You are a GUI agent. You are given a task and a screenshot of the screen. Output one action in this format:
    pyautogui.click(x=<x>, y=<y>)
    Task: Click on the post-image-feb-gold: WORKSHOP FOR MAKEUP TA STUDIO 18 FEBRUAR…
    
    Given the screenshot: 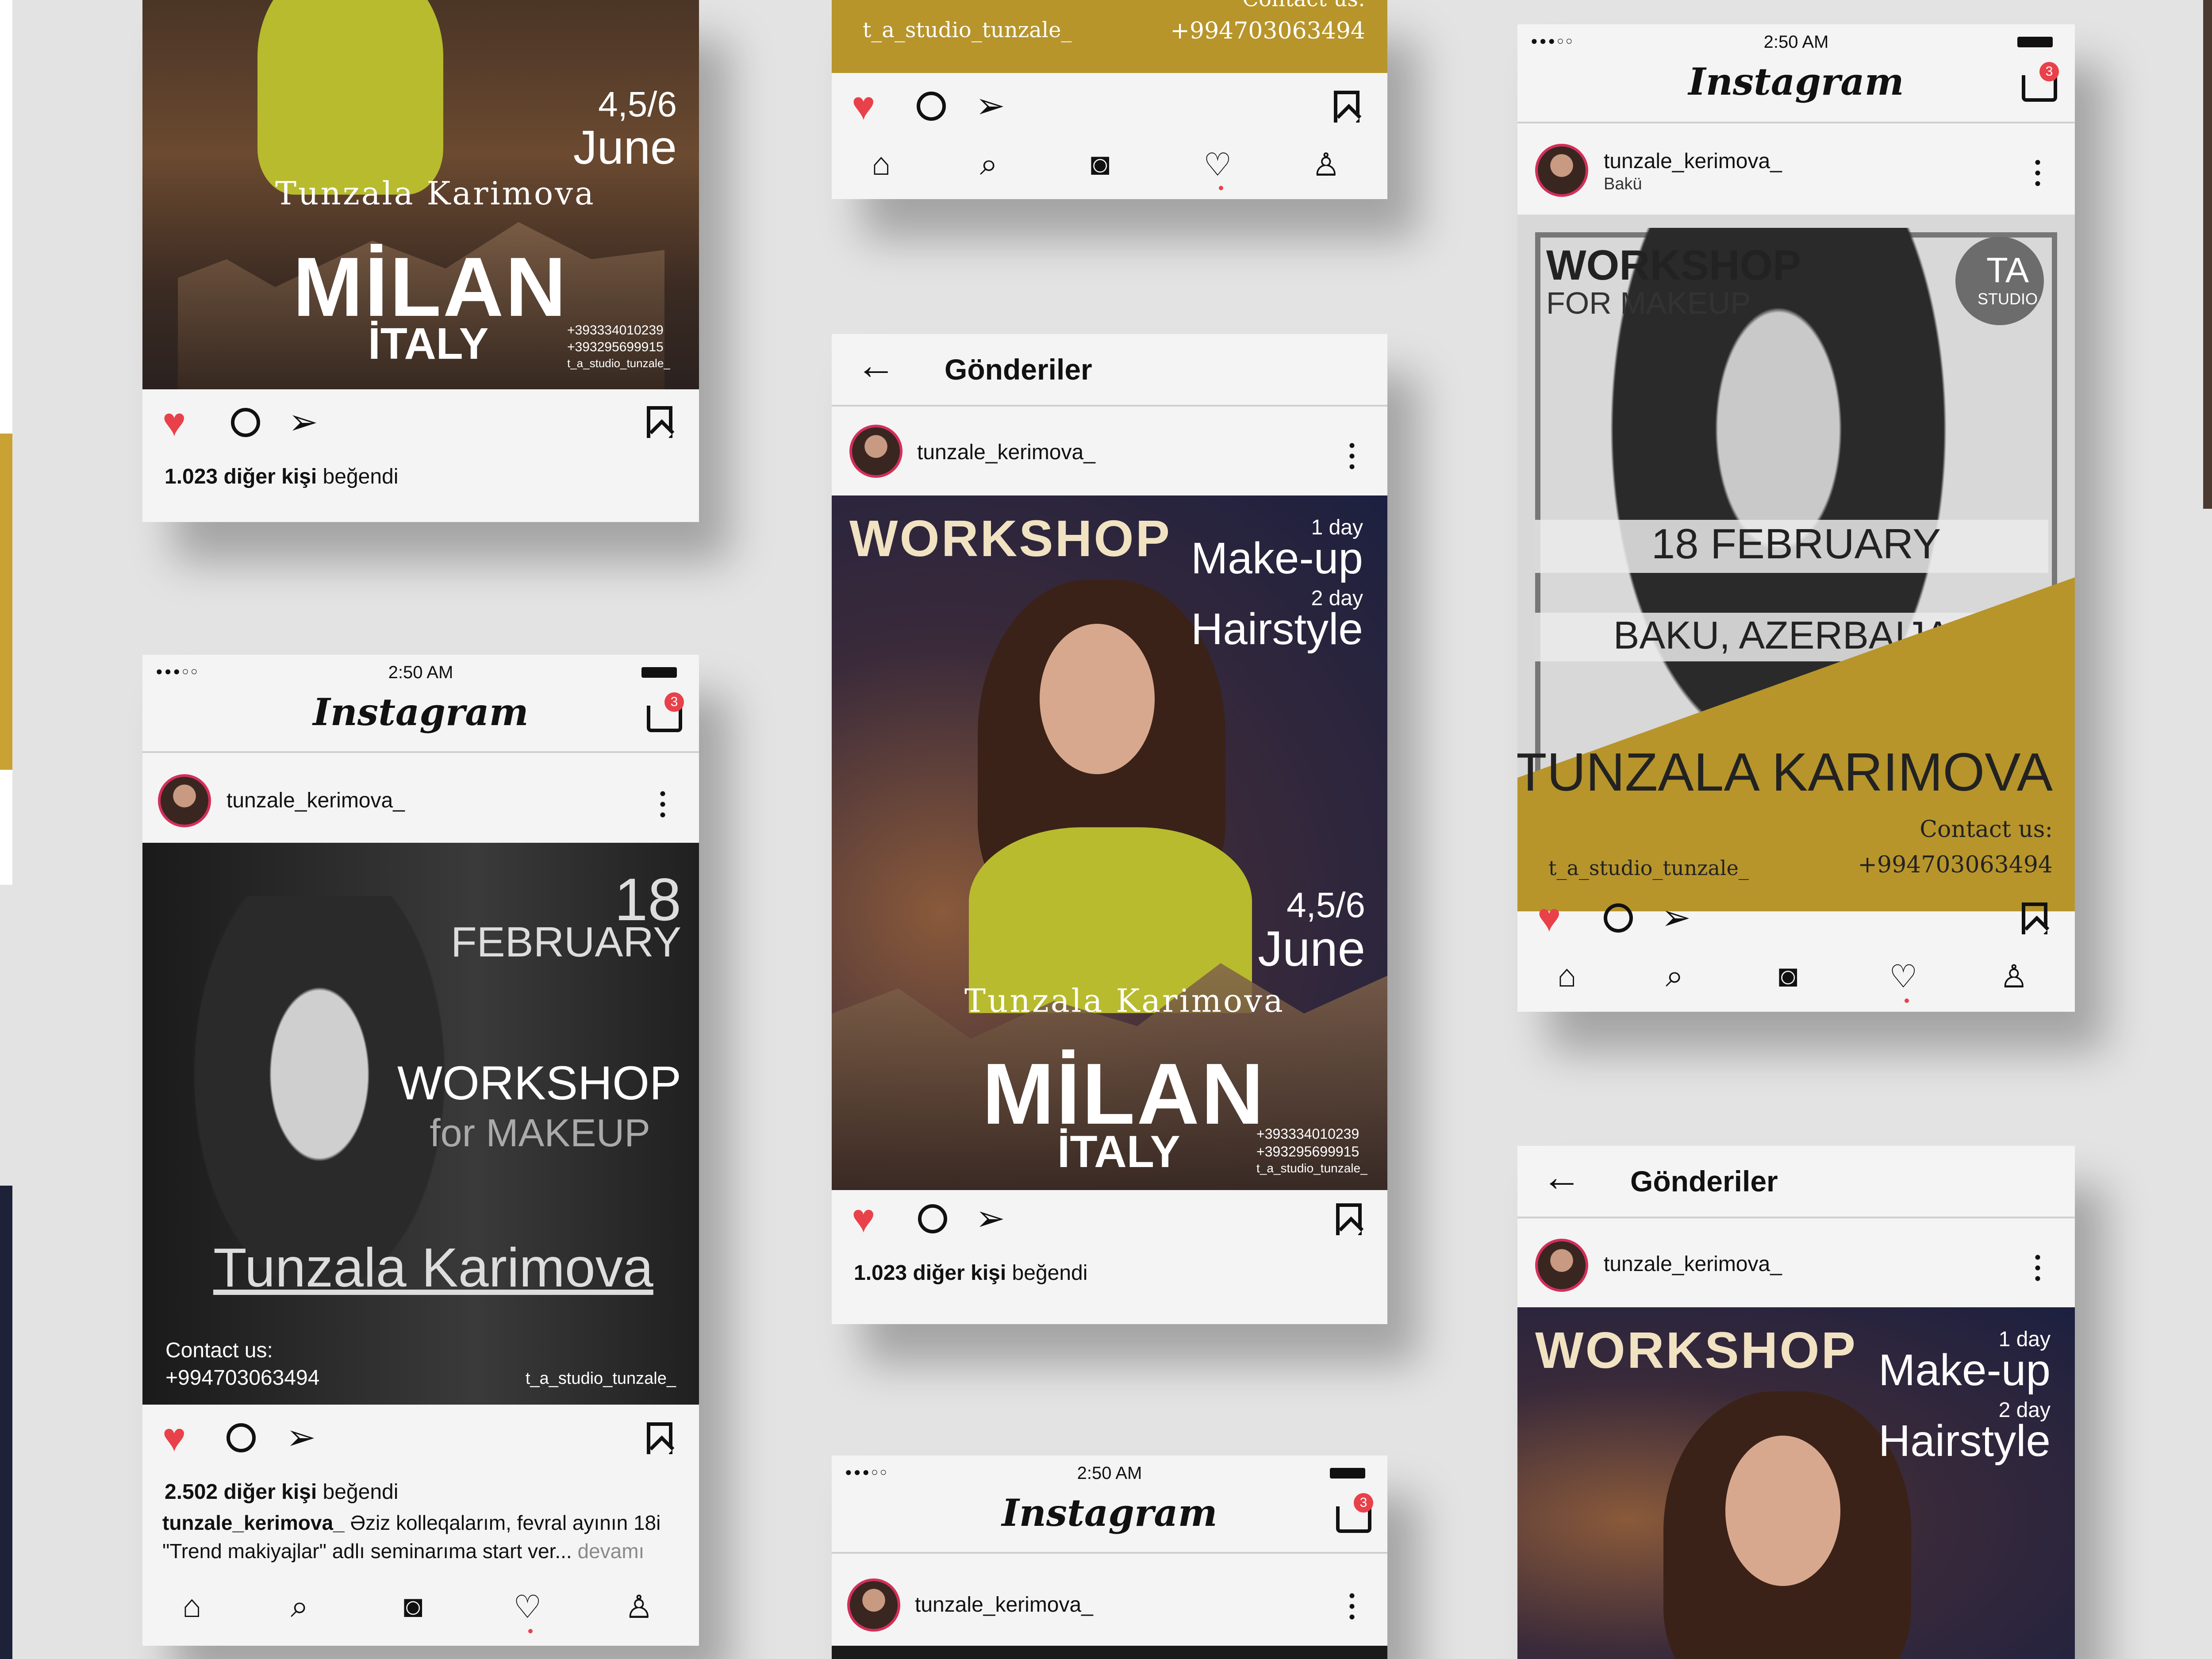 What is the action you would take?
    pyautogui.click(x=1796, y=563)
    